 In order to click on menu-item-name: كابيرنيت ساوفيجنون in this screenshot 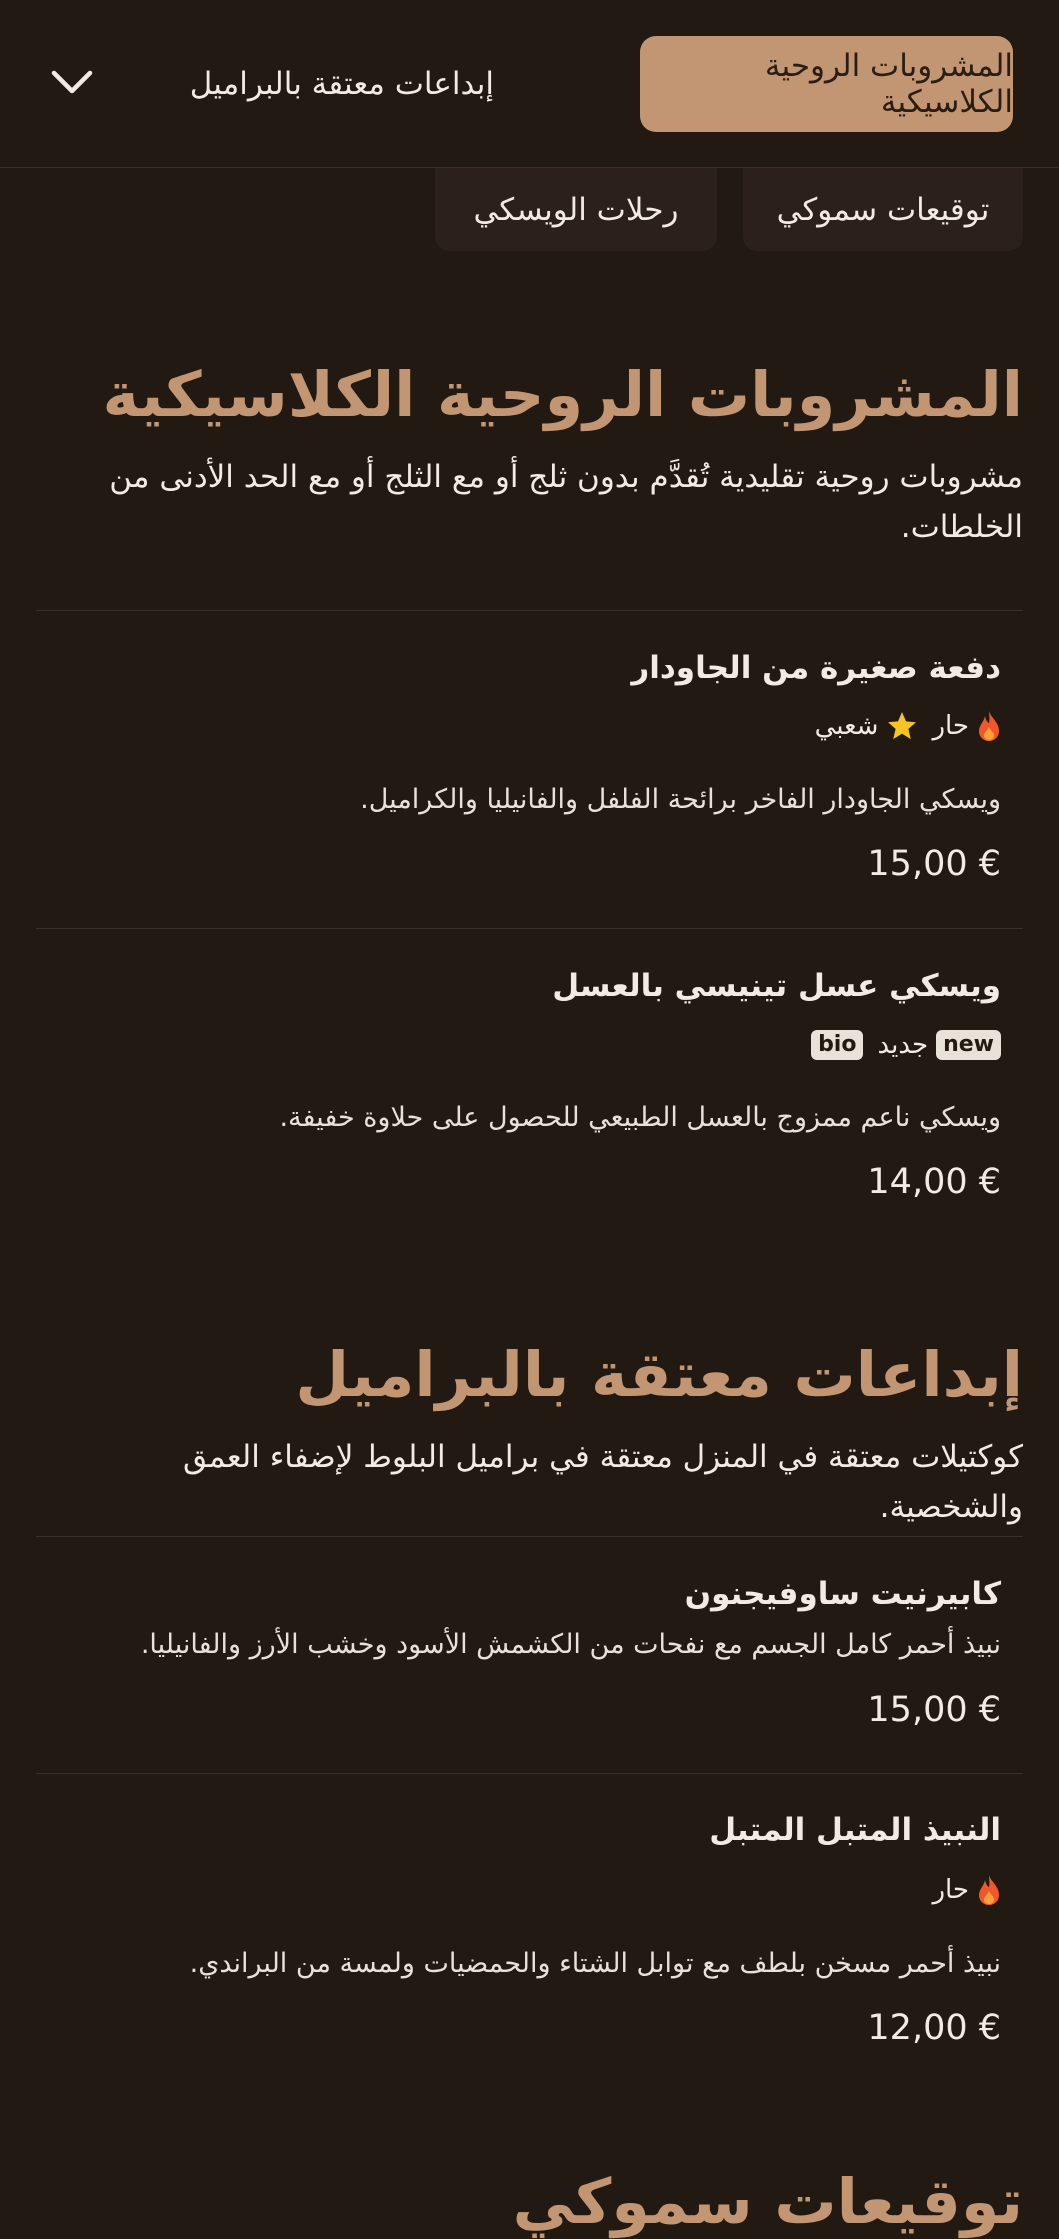, I will do `click(842, 1594)`.